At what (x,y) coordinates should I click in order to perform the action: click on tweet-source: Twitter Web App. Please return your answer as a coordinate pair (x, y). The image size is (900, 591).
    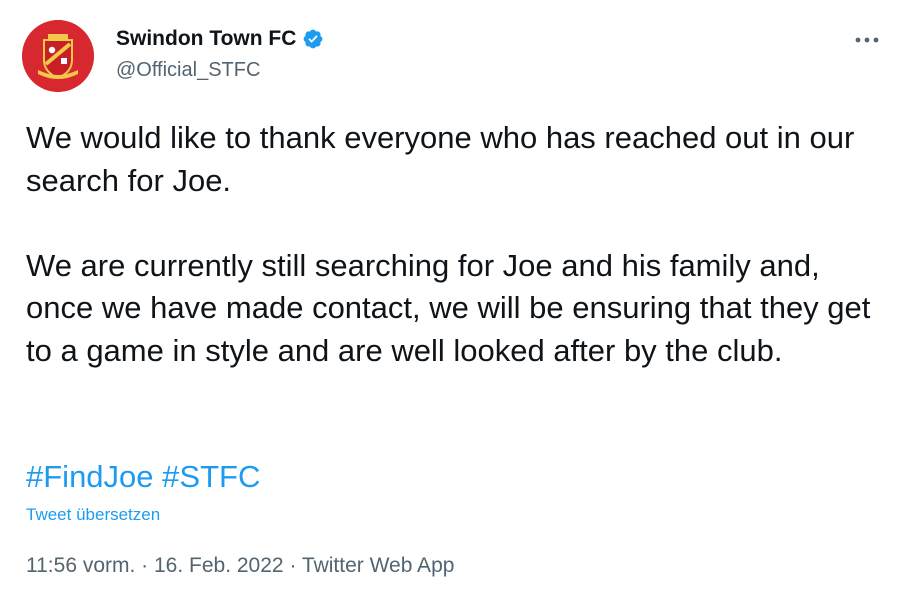
    Looking at the image, I should click on (378, 565).